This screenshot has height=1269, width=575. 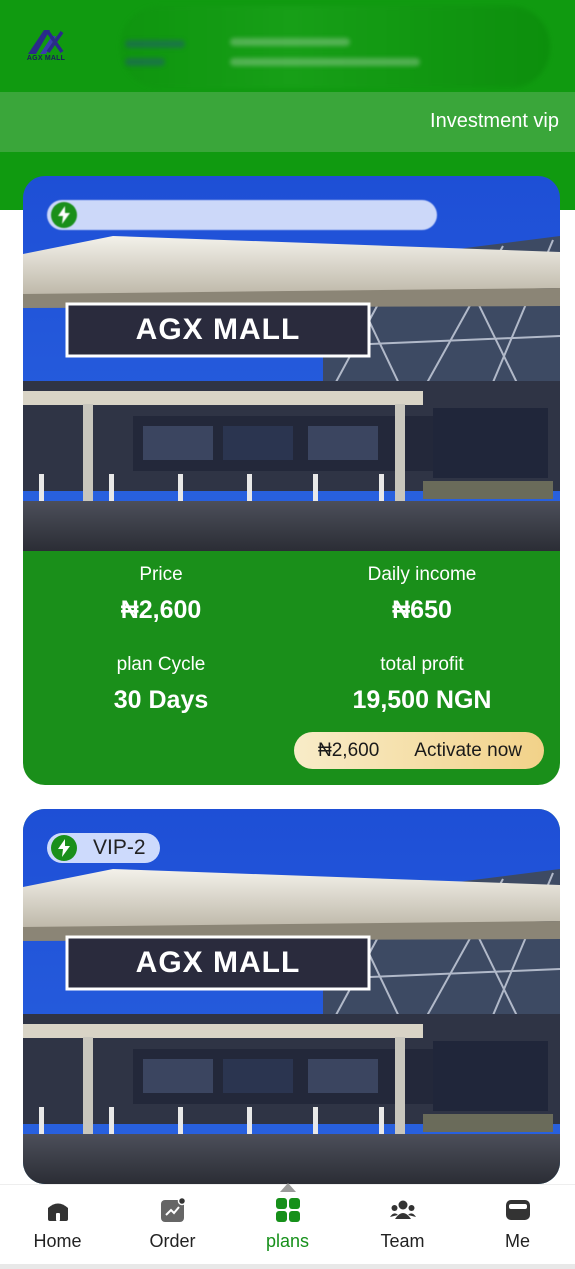 What do you see at coordinates (287, 1187) in the screenshot?
I see `active-indicator` at bounding box center [287, 1187].